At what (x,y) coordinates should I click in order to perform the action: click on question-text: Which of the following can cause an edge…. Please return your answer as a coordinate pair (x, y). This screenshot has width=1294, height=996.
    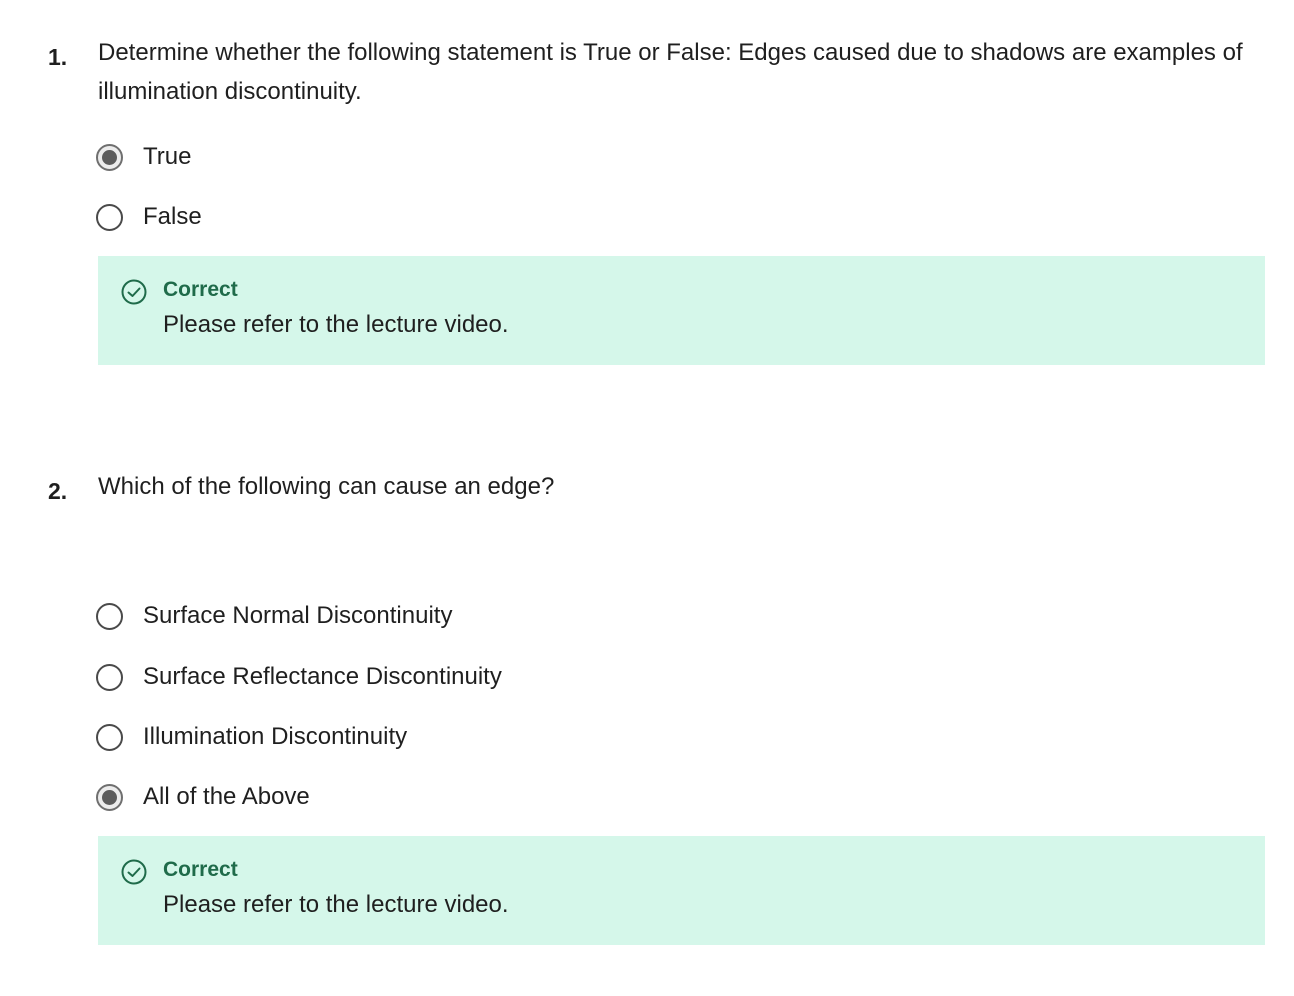
    Looking at the image, I should click on (326, 486).